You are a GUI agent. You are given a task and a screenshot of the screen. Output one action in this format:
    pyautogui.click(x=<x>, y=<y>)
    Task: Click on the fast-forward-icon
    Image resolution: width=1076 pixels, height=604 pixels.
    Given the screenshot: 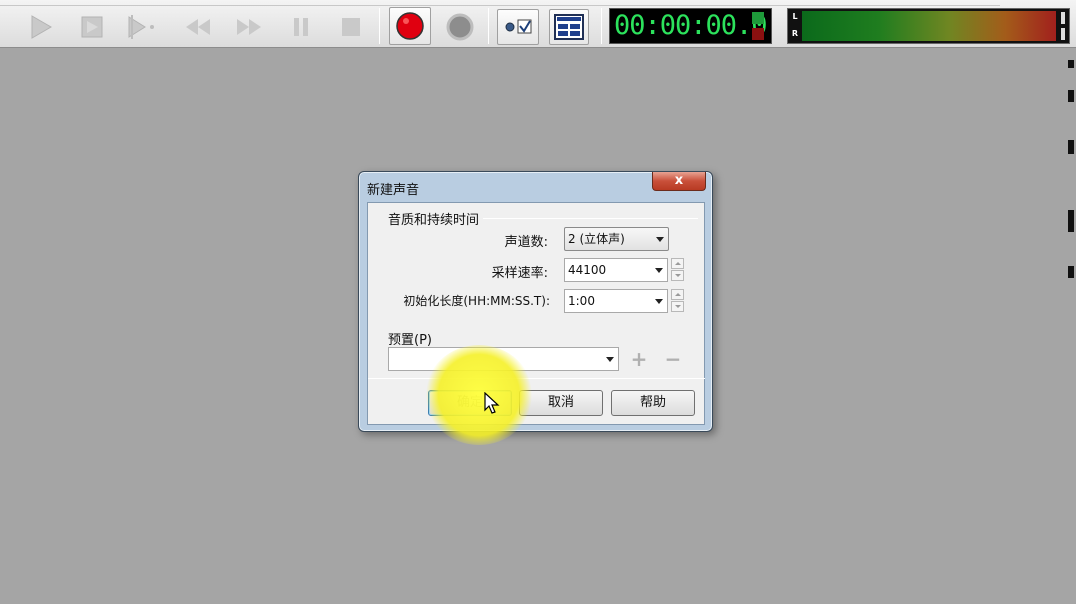 What is the action you would take?
    pyautogui.click(x=249, y=27)
    